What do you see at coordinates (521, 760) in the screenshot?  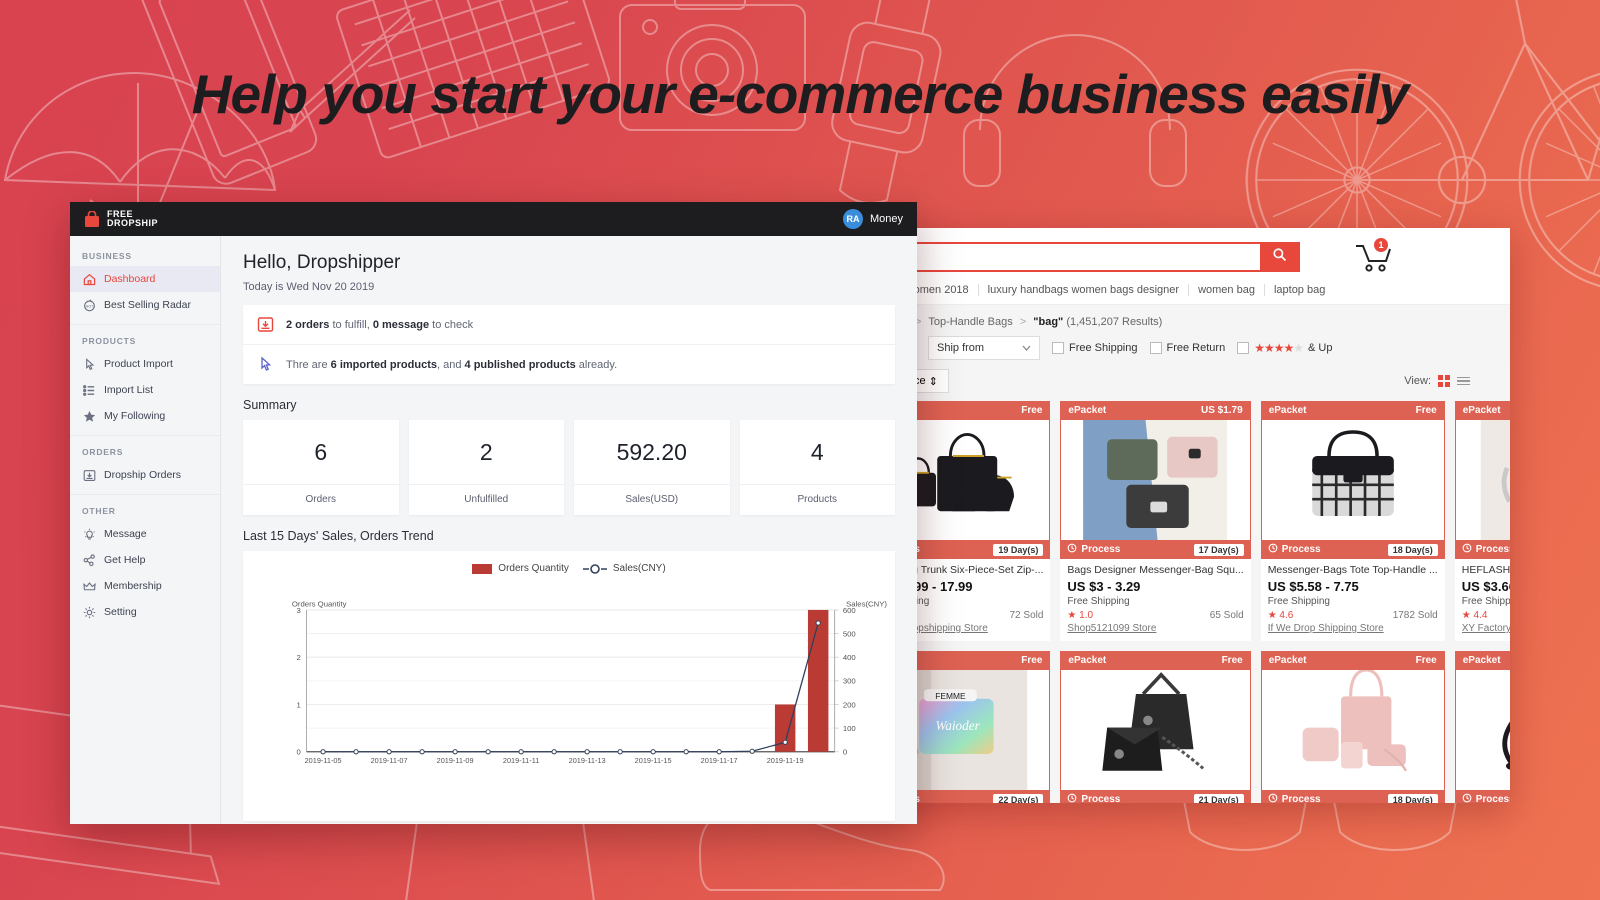 I see `svg-text: 2019-11-11` at bounding box center [521, 760].